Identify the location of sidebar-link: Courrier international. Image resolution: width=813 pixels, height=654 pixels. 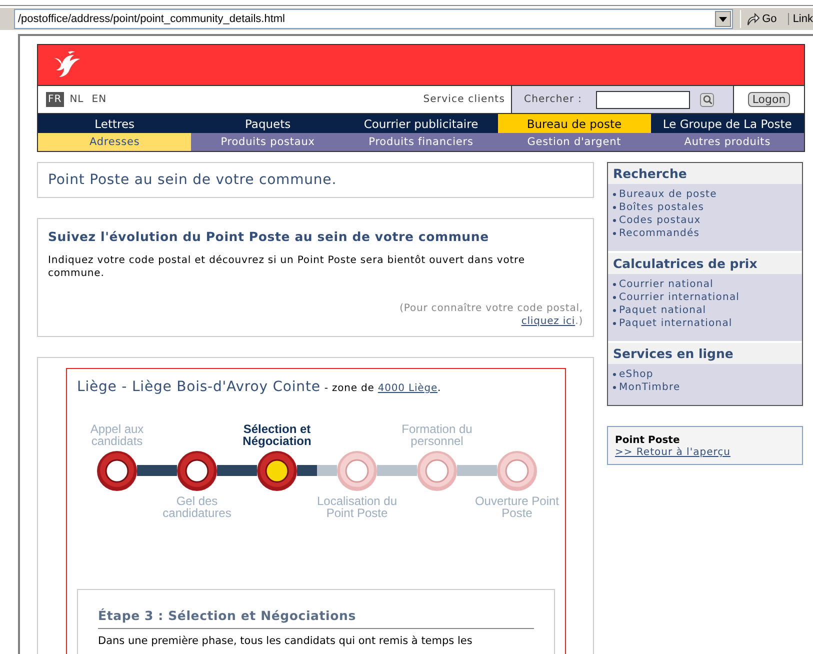
(679, 297).